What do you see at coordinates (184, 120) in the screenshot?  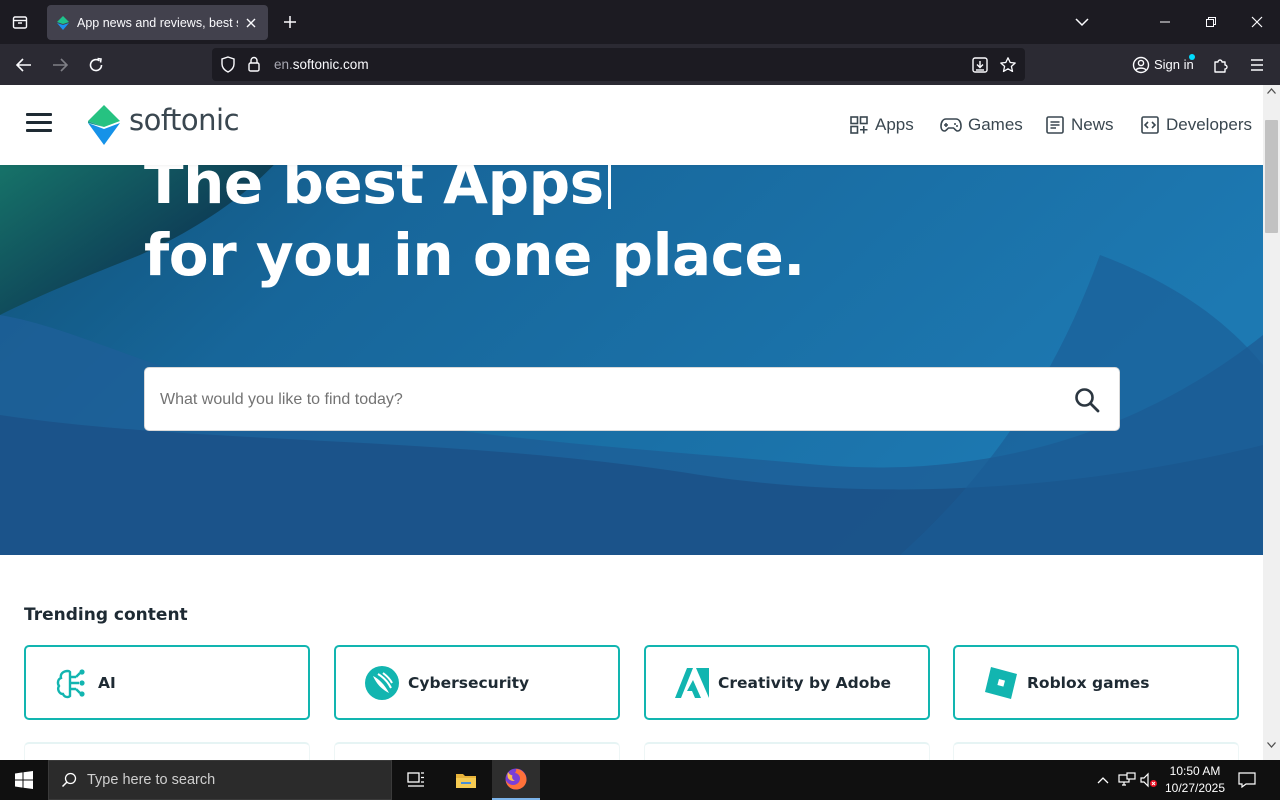 I see `softonic-logo-text: softonic` at bounding box center [184, 120].